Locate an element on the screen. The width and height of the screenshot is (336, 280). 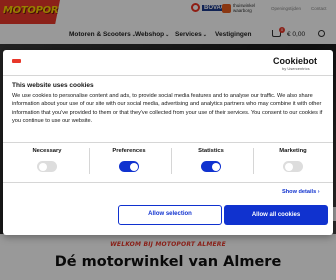
allow-all-cookies-button: Allow all cookies is located at coordinates (276, 215).